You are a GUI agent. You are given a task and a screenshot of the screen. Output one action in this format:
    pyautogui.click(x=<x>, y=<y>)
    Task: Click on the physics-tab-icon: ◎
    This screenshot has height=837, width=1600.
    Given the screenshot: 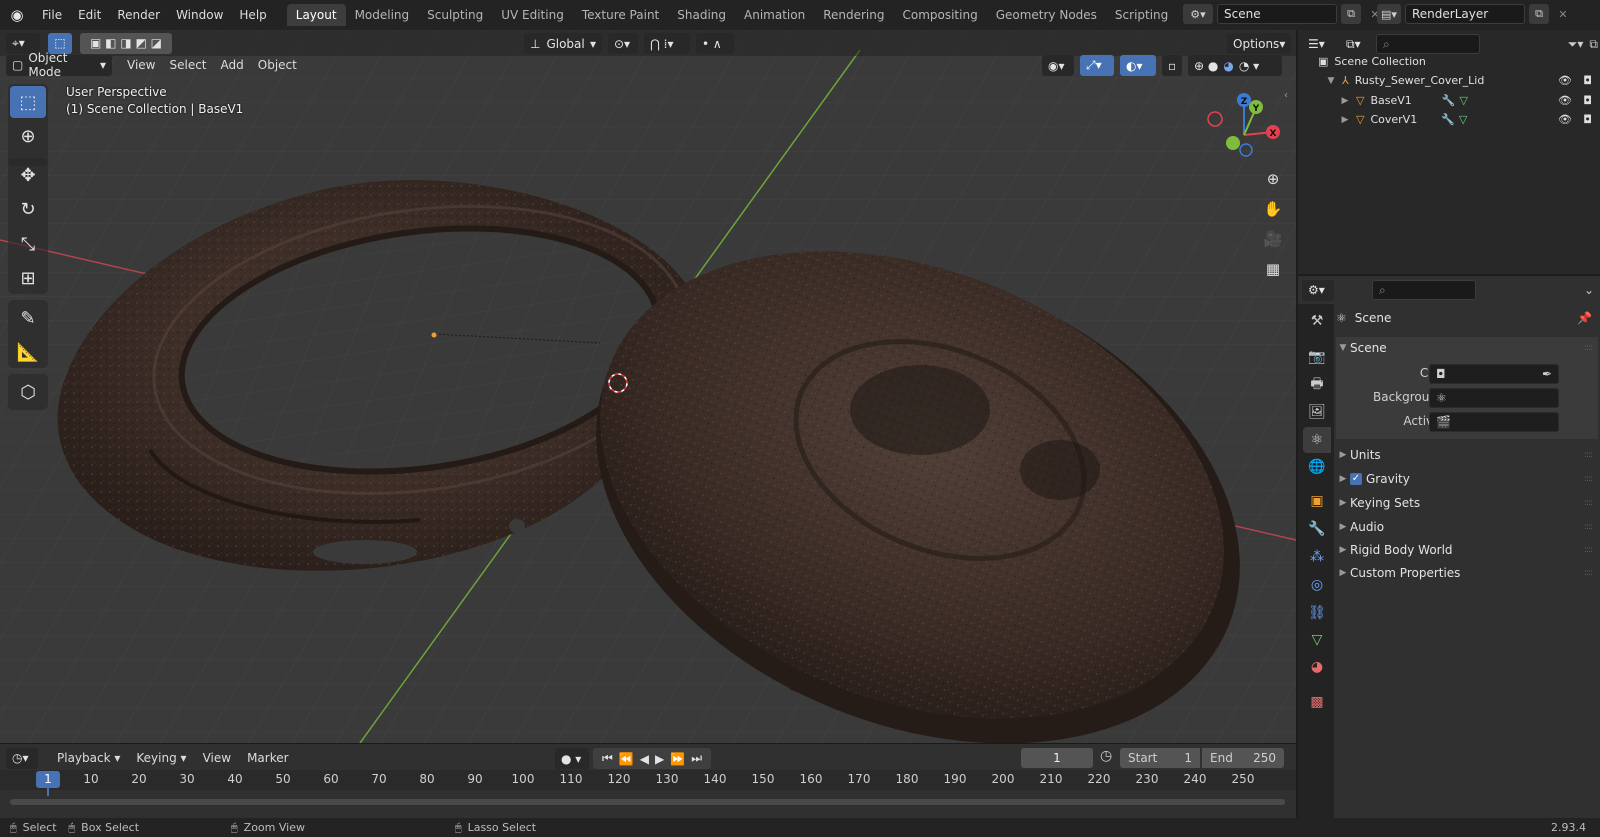 What is the action you would take?
    pyautogui.click(x=1317, y=585)
    